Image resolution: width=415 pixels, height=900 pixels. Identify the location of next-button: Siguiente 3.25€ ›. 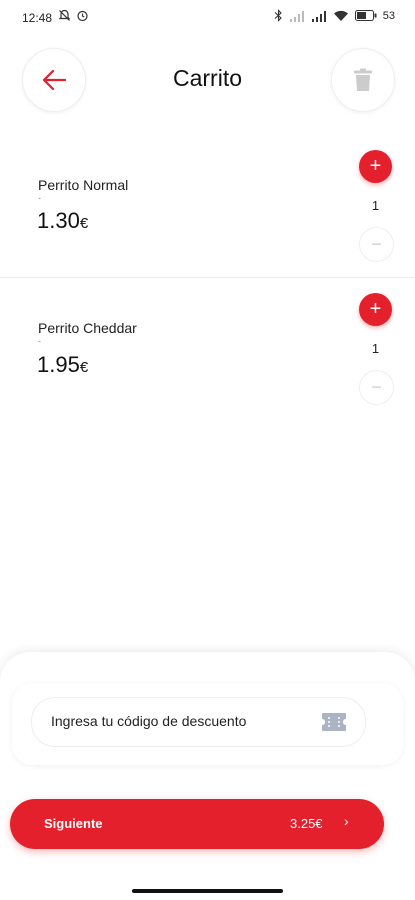
(197, 824).